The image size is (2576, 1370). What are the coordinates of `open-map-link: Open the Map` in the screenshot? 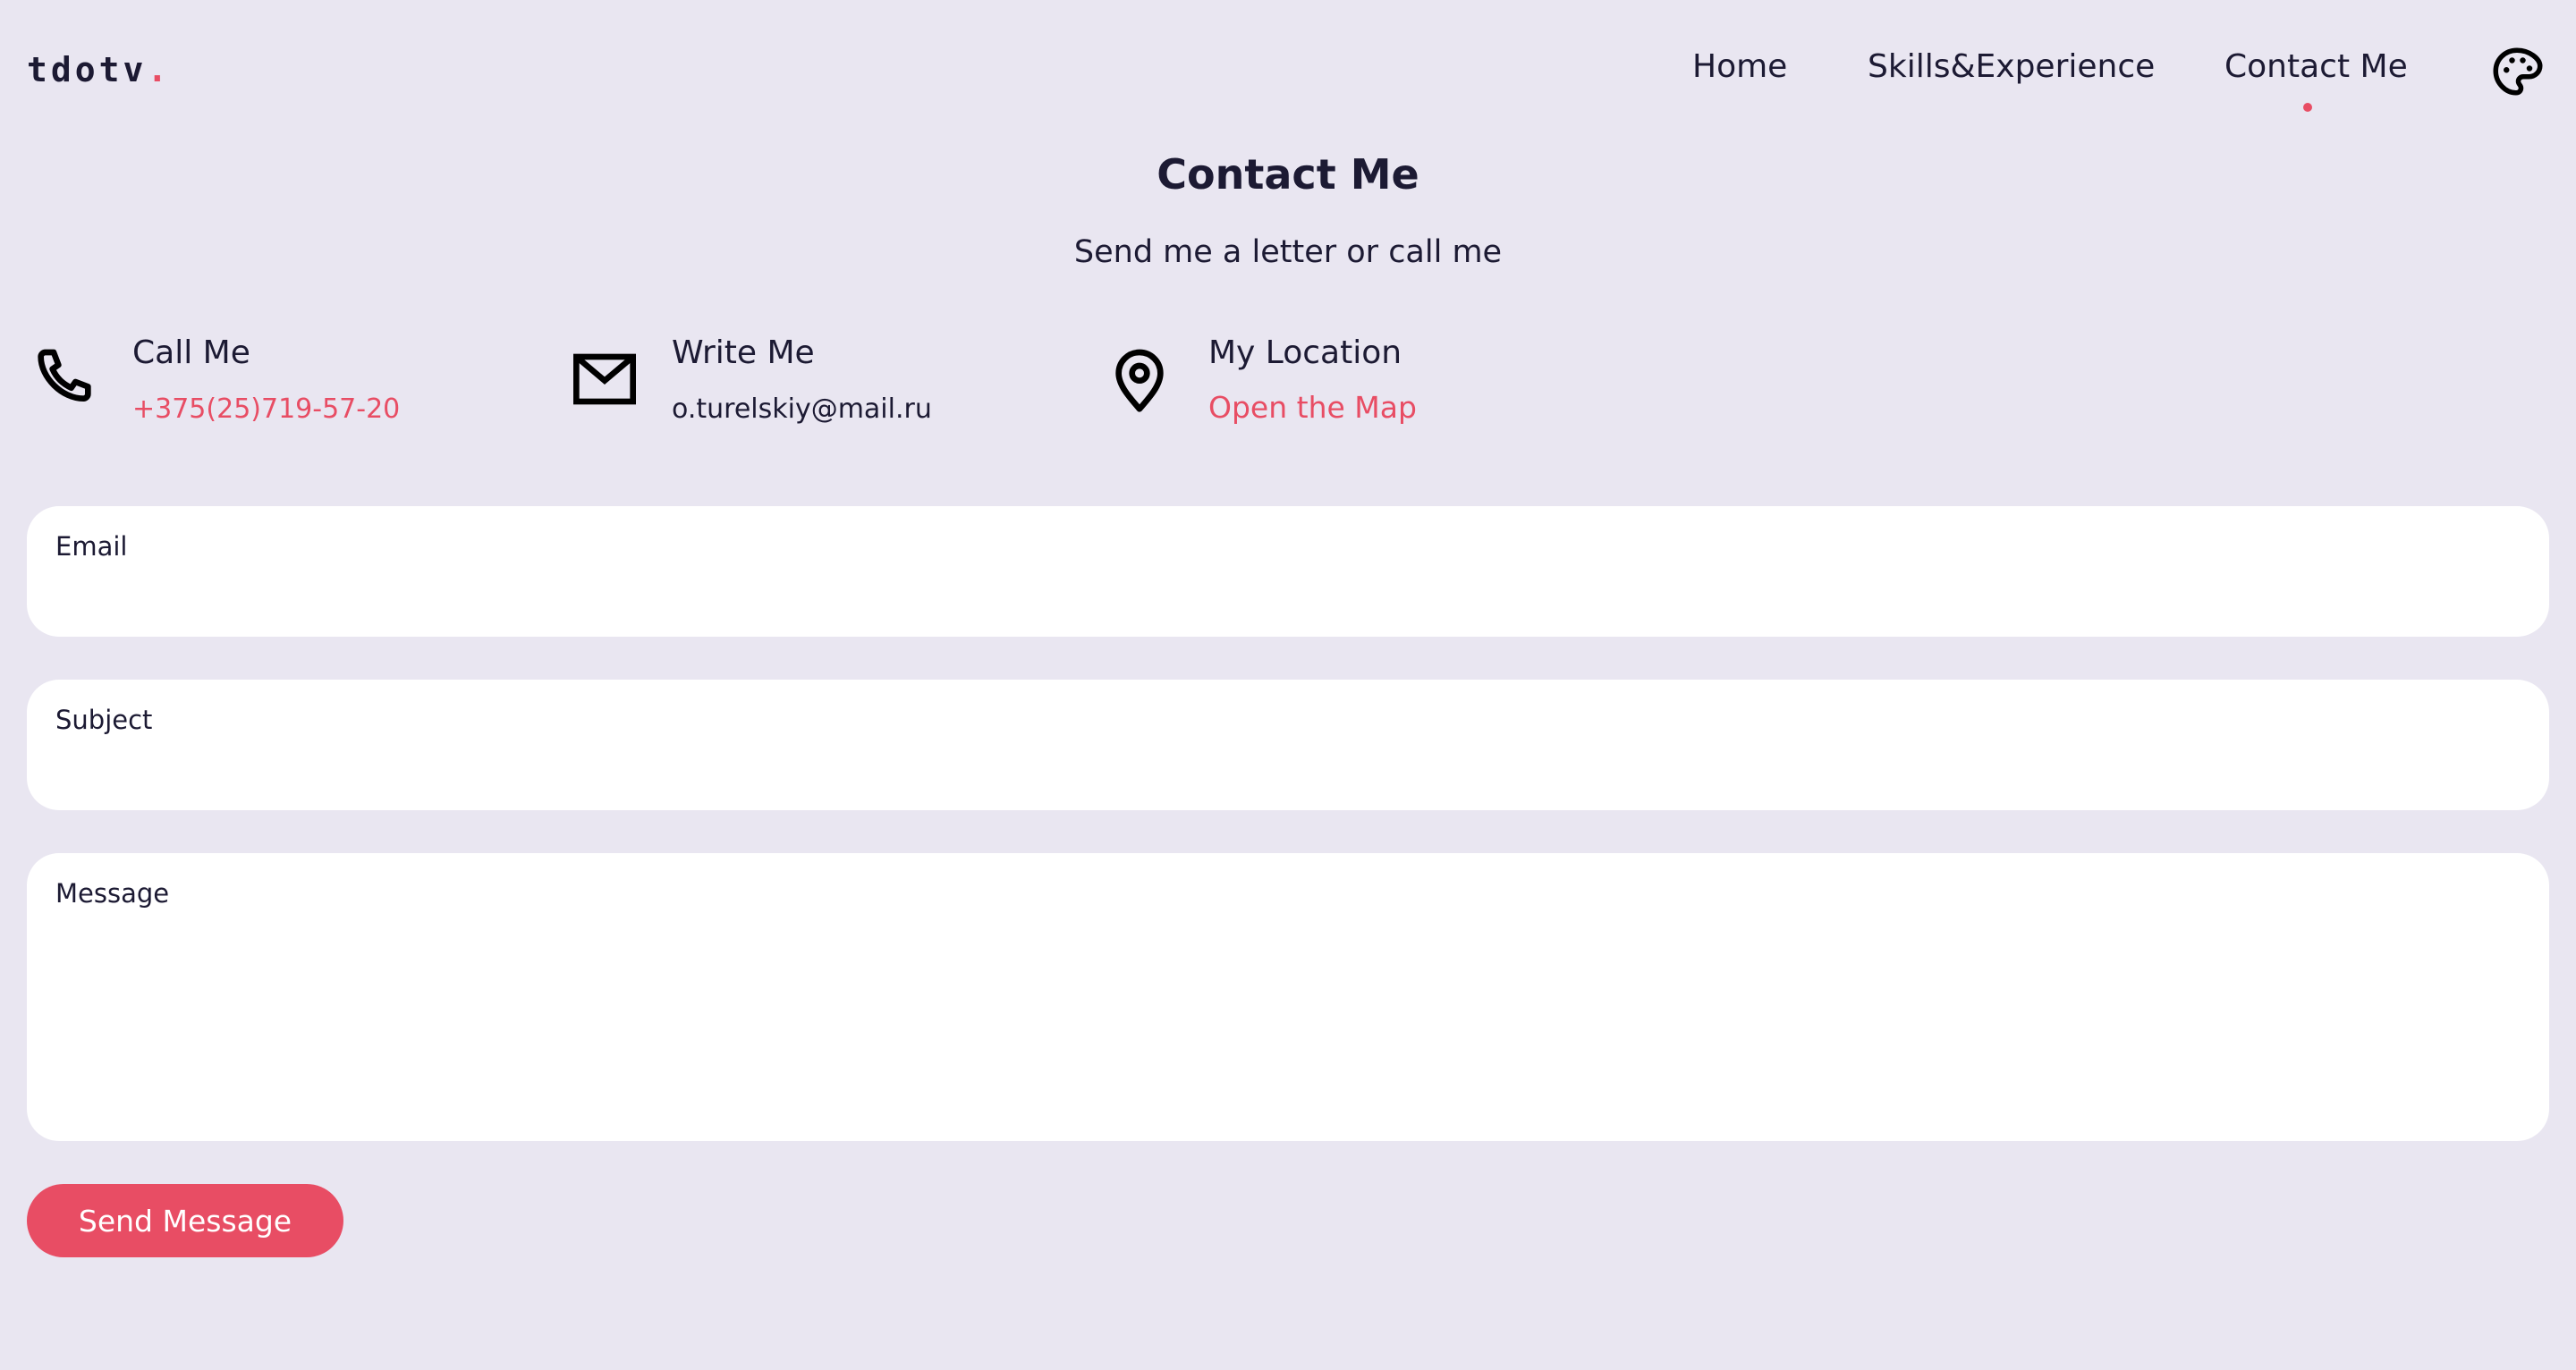 It's located at (1312, 407).